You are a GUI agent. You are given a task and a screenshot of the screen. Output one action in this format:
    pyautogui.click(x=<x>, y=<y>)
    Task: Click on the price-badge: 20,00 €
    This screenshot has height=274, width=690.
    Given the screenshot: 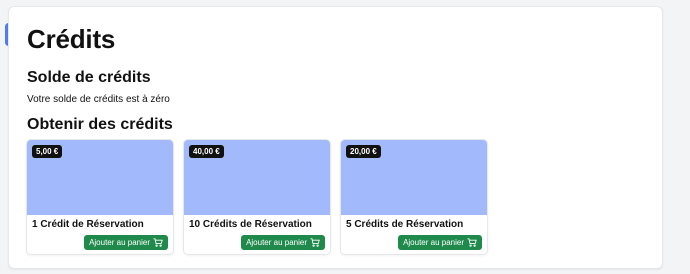 What is the action you would take?
    pyautogui.click(x=363, y=151)
    